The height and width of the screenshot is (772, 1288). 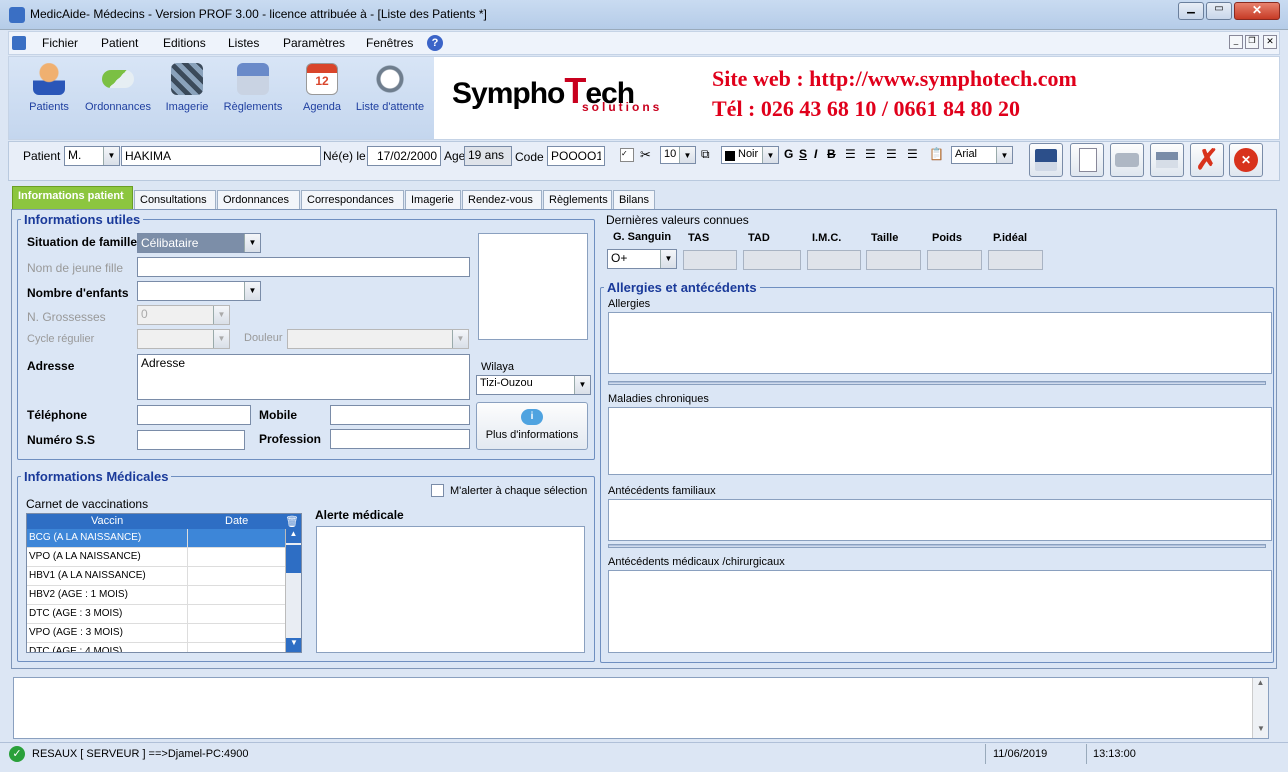 I want to click on underline-button: S, so click(x=803, y=154).